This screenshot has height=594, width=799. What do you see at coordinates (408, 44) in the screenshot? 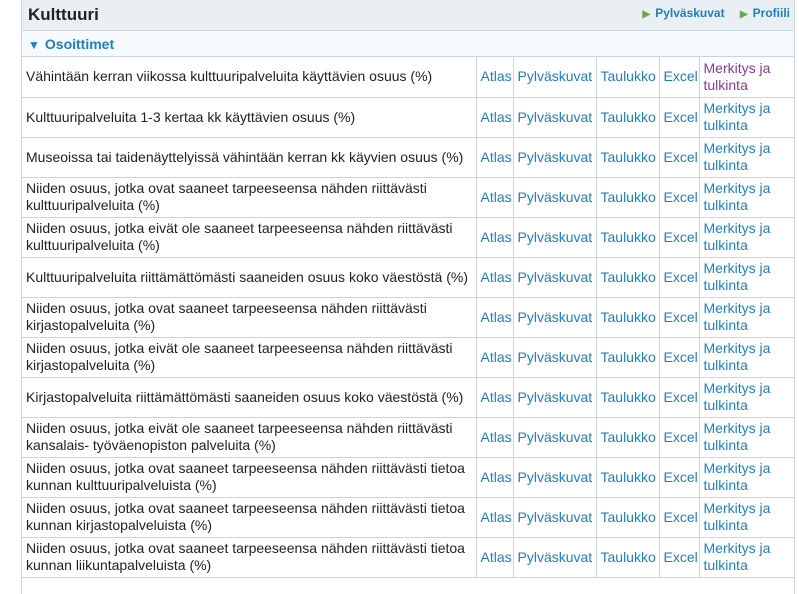
I see `indicators-section-header: ▼ Osoittimet` at bounding box center [408, 44].